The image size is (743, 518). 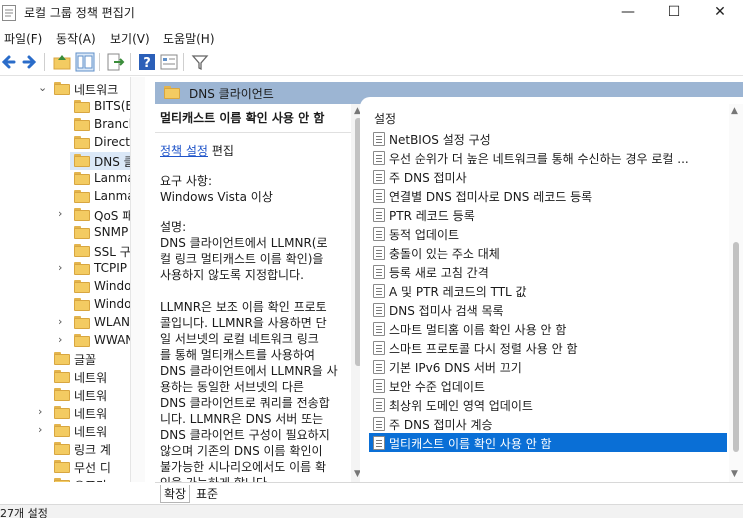 What do you see at coordinates (9, 62) in the screenshot?
I see `back-icon` at bounding box center [9, 62].